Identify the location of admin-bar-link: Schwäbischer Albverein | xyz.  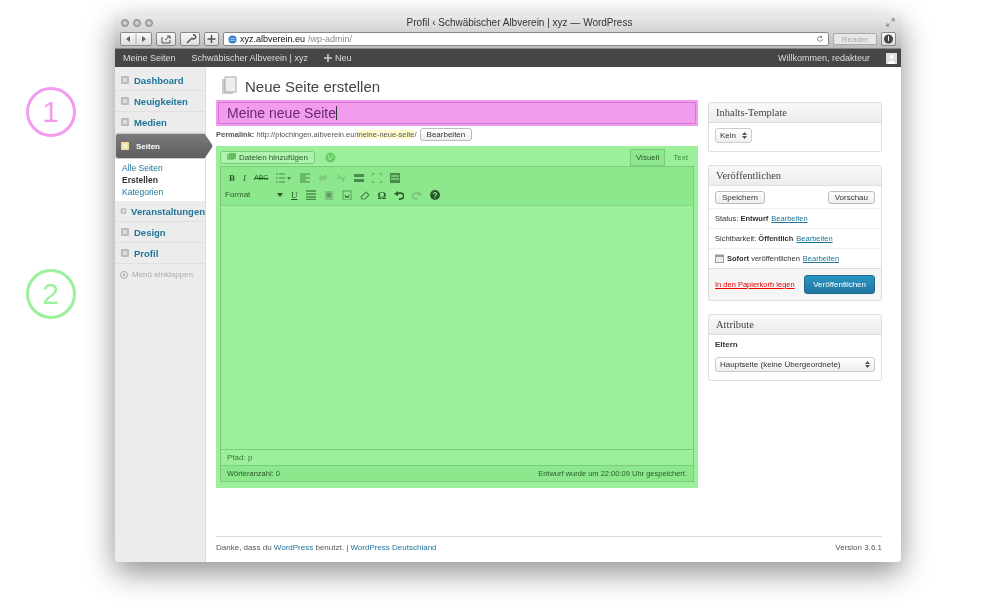
(249, 58).